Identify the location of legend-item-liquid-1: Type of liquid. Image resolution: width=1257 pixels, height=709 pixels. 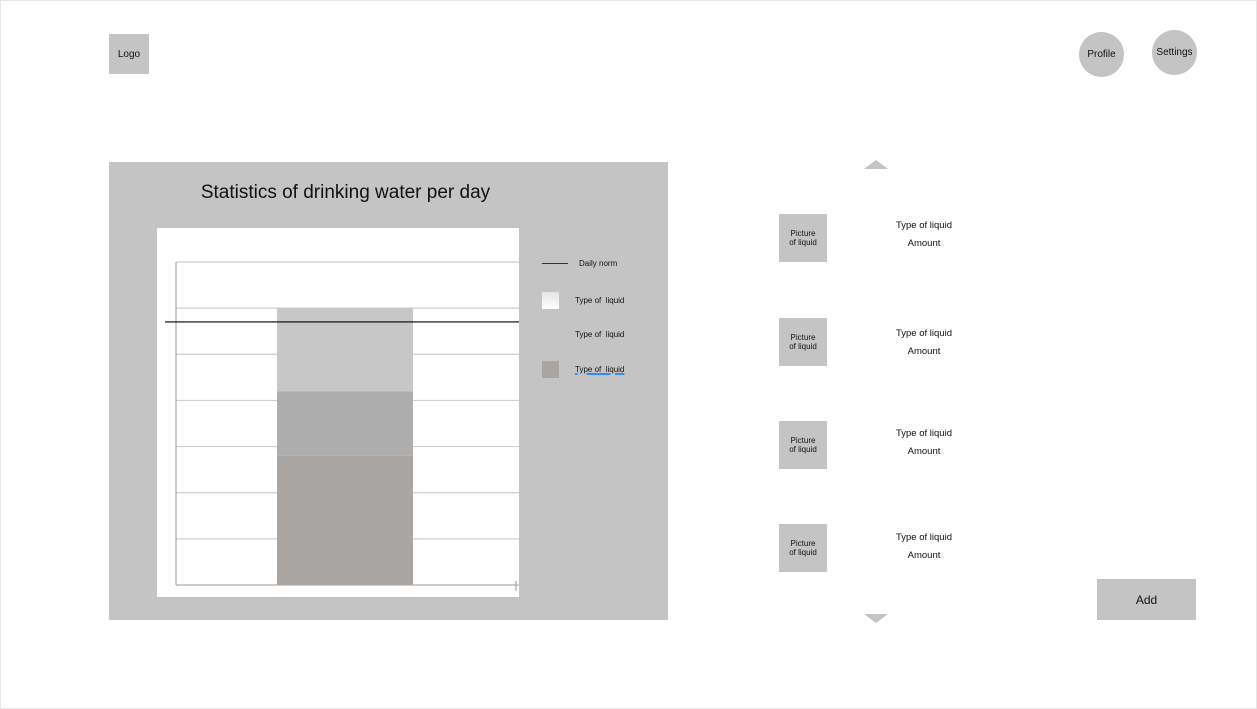
(583, 300).